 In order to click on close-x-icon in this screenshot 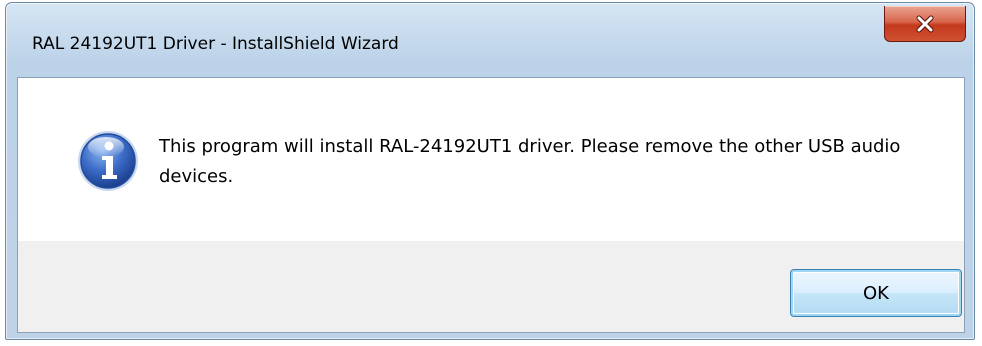, I will do `click(925, 24)`.